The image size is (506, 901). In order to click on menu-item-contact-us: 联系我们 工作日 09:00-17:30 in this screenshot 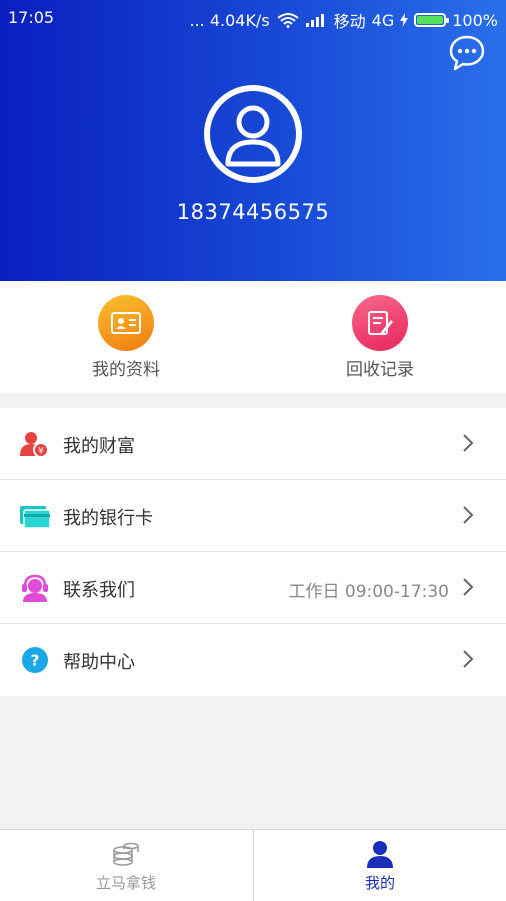, I will do `click(253, 588)`.